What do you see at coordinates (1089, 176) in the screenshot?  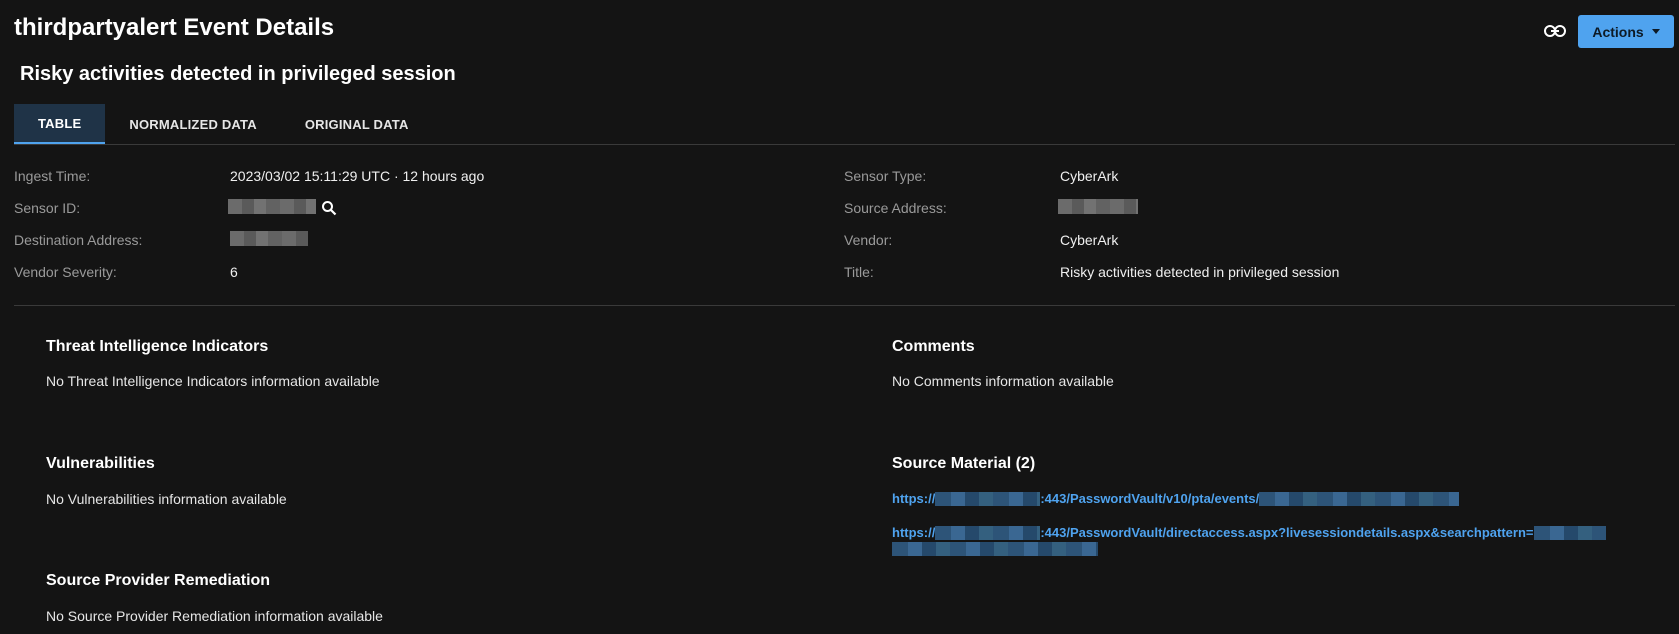 I see `sensor-type-value: CyberArk` at bounding box center [1089, 176].